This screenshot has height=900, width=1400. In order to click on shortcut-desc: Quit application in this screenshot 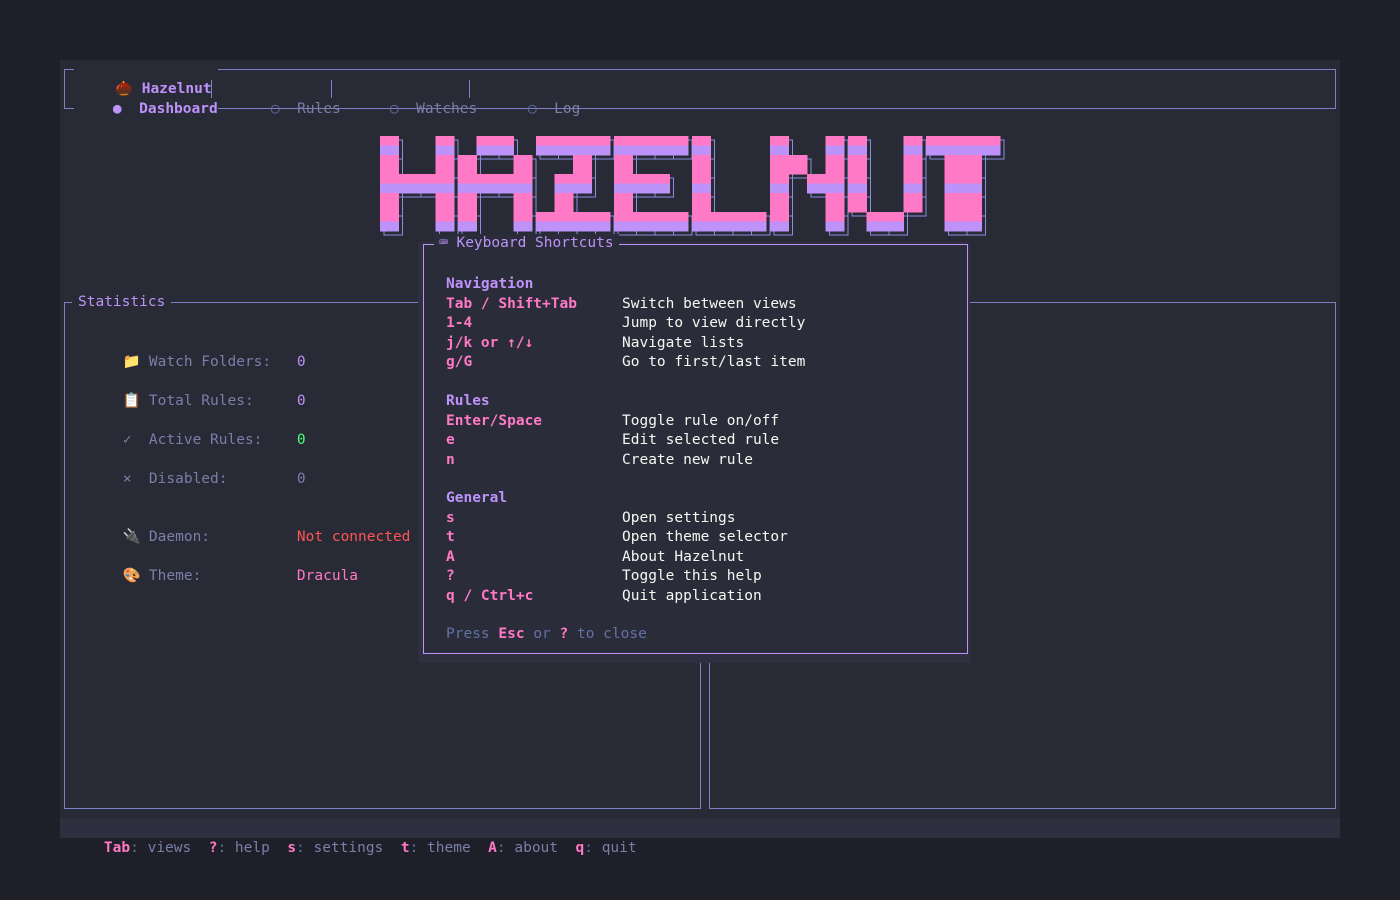, I will do `click(692, 595)`.